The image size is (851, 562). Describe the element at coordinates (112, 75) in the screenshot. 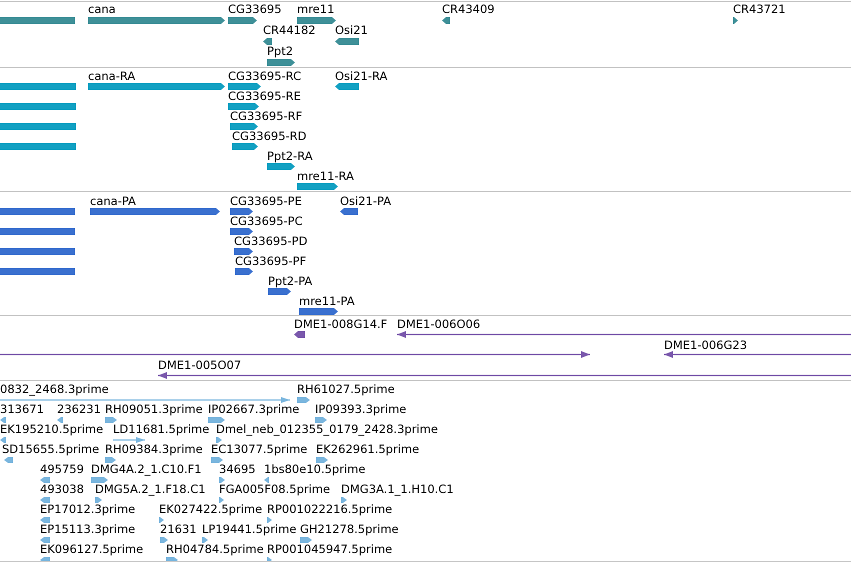

I see `feature-label: cana-RA` at that location.